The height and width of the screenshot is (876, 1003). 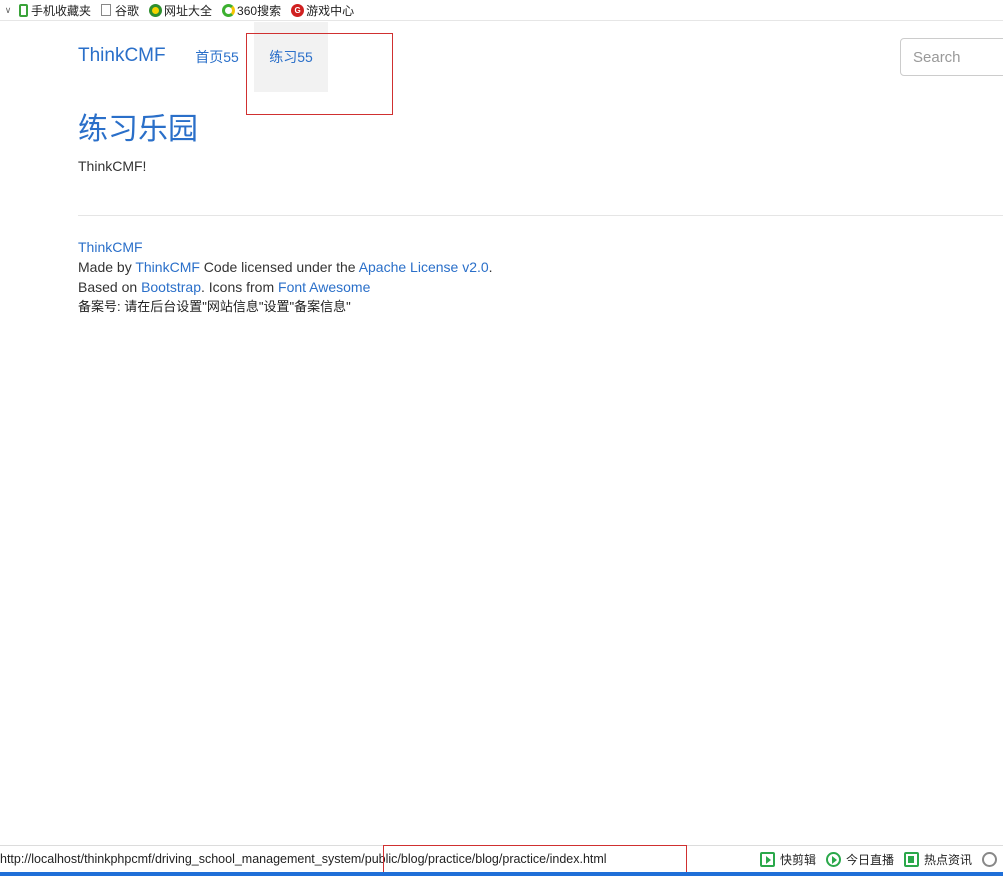 What do you see at coordinates (767, 859) in the screenshot?
I see `scissors-icon` at bounding box center [767, 859].